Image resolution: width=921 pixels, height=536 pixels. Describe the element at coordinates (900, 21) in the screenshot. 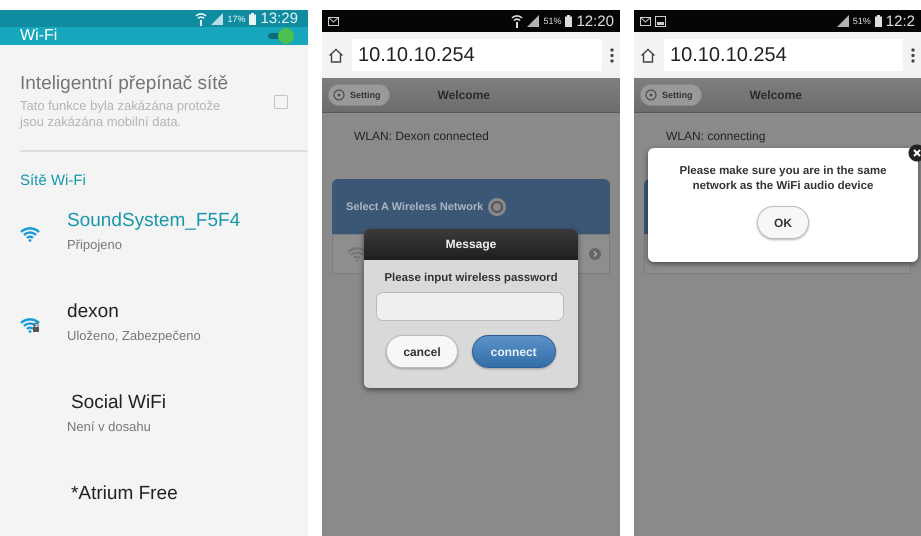

I see `clock-time: 12:2` at that location.